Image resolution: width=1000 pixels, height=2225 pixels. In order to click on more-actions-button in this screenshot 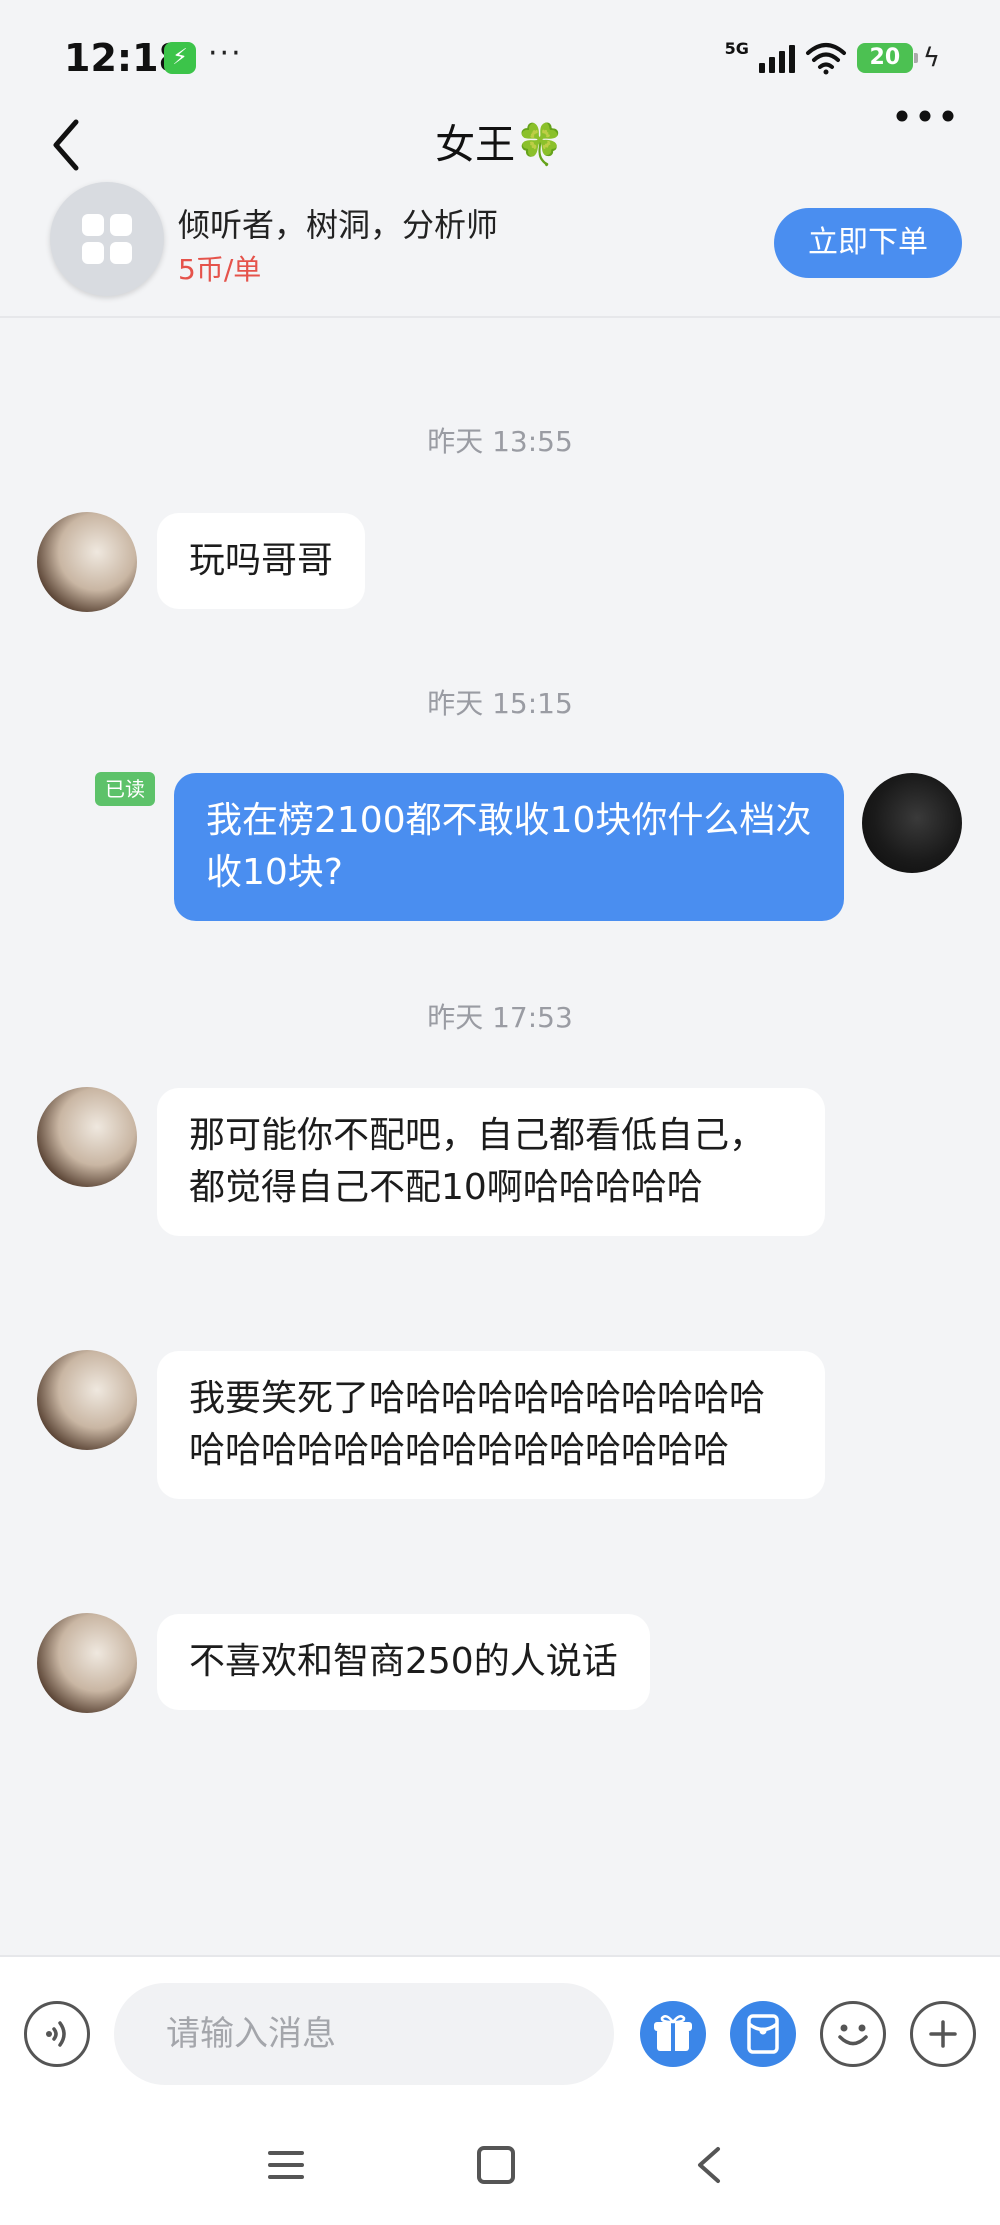, I will do `click(943, 2034)`.